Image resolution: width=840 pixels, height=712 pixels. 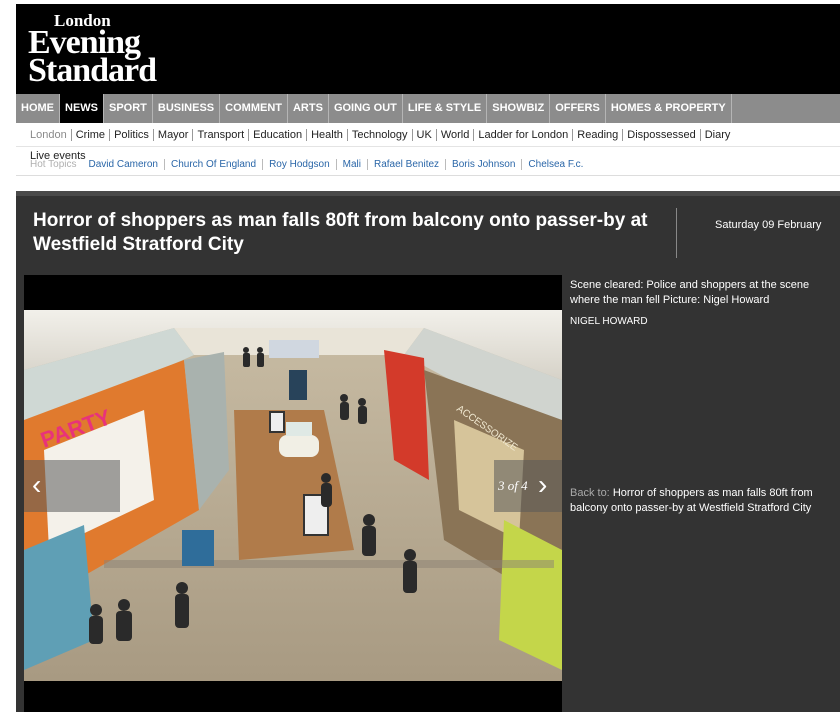 I want to click on hot-topic-link: Church Of England, so click(x=214, y=164).